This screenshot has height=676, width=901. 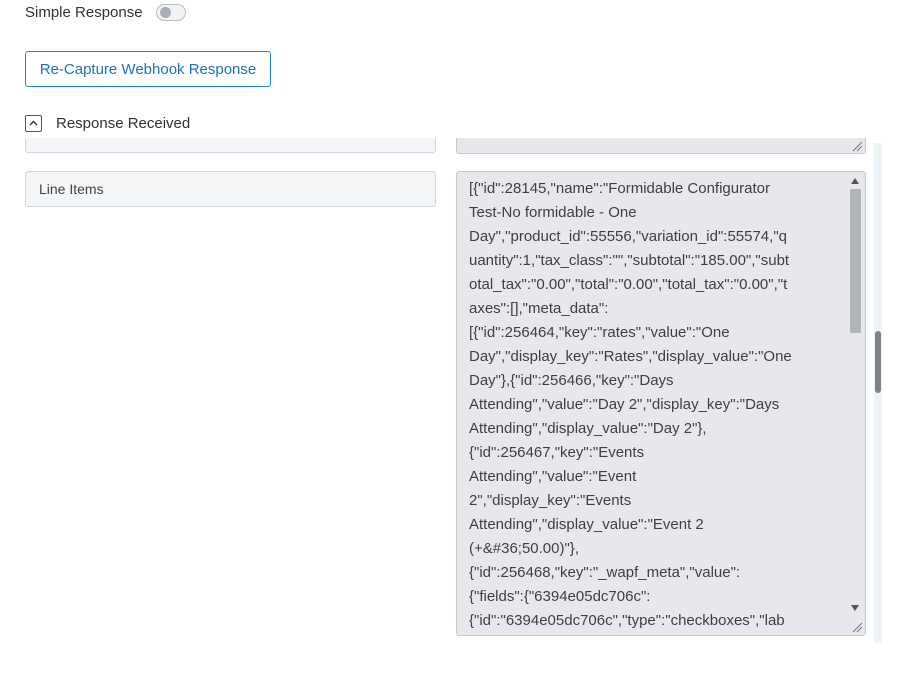 What do you see at coordinates (661, 146) in the screenshot?
I see `previous-value-textarea` at bounding box center [661, 146].